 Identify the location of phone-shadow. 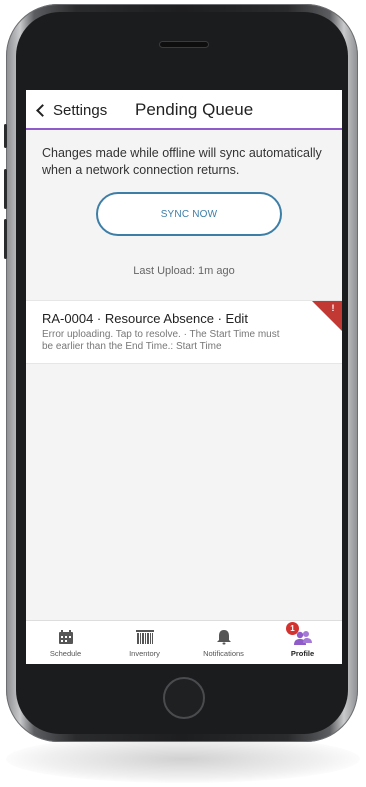
(183, 759).